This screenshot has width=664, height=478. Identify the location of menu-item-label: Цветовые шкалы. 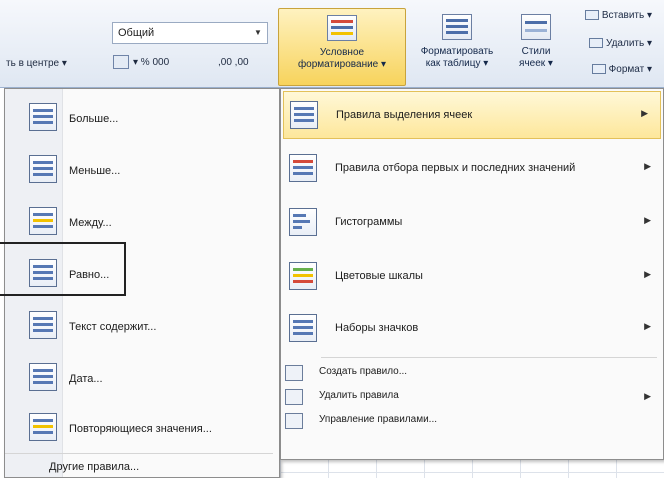
(379, 276).